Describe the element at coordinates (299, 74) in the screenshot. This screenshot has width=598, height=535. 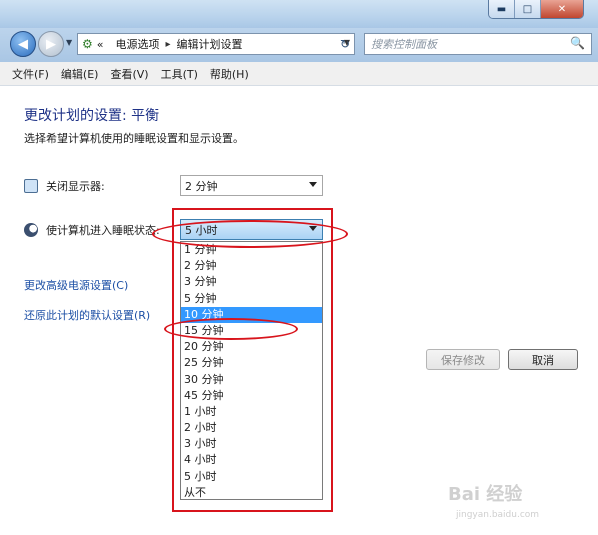
I see `menu-bar: 文件(F) 编辑(E) 查看(V) 工具(T) 帮助(H)` at that location.